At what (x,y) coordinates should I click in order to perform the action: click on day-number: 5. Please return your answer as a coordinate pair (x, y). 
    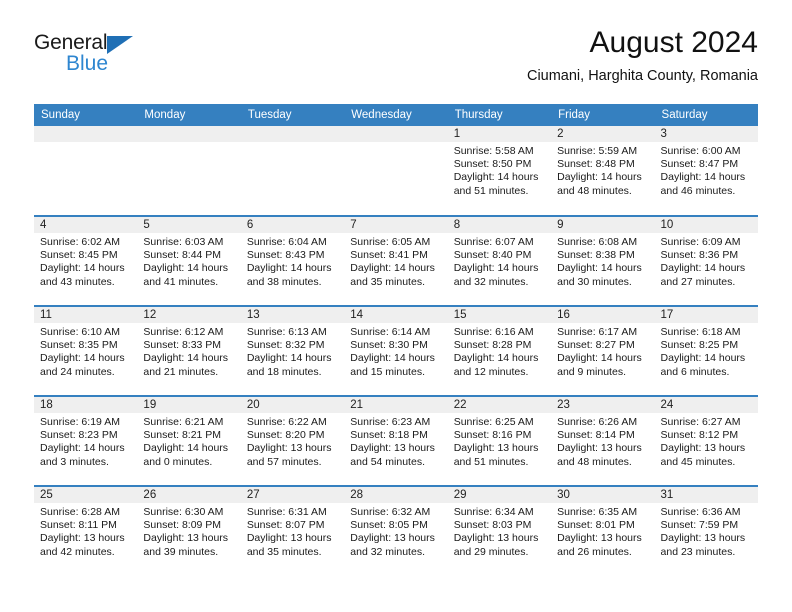
    Looking at the image, I should click on (189, 225).